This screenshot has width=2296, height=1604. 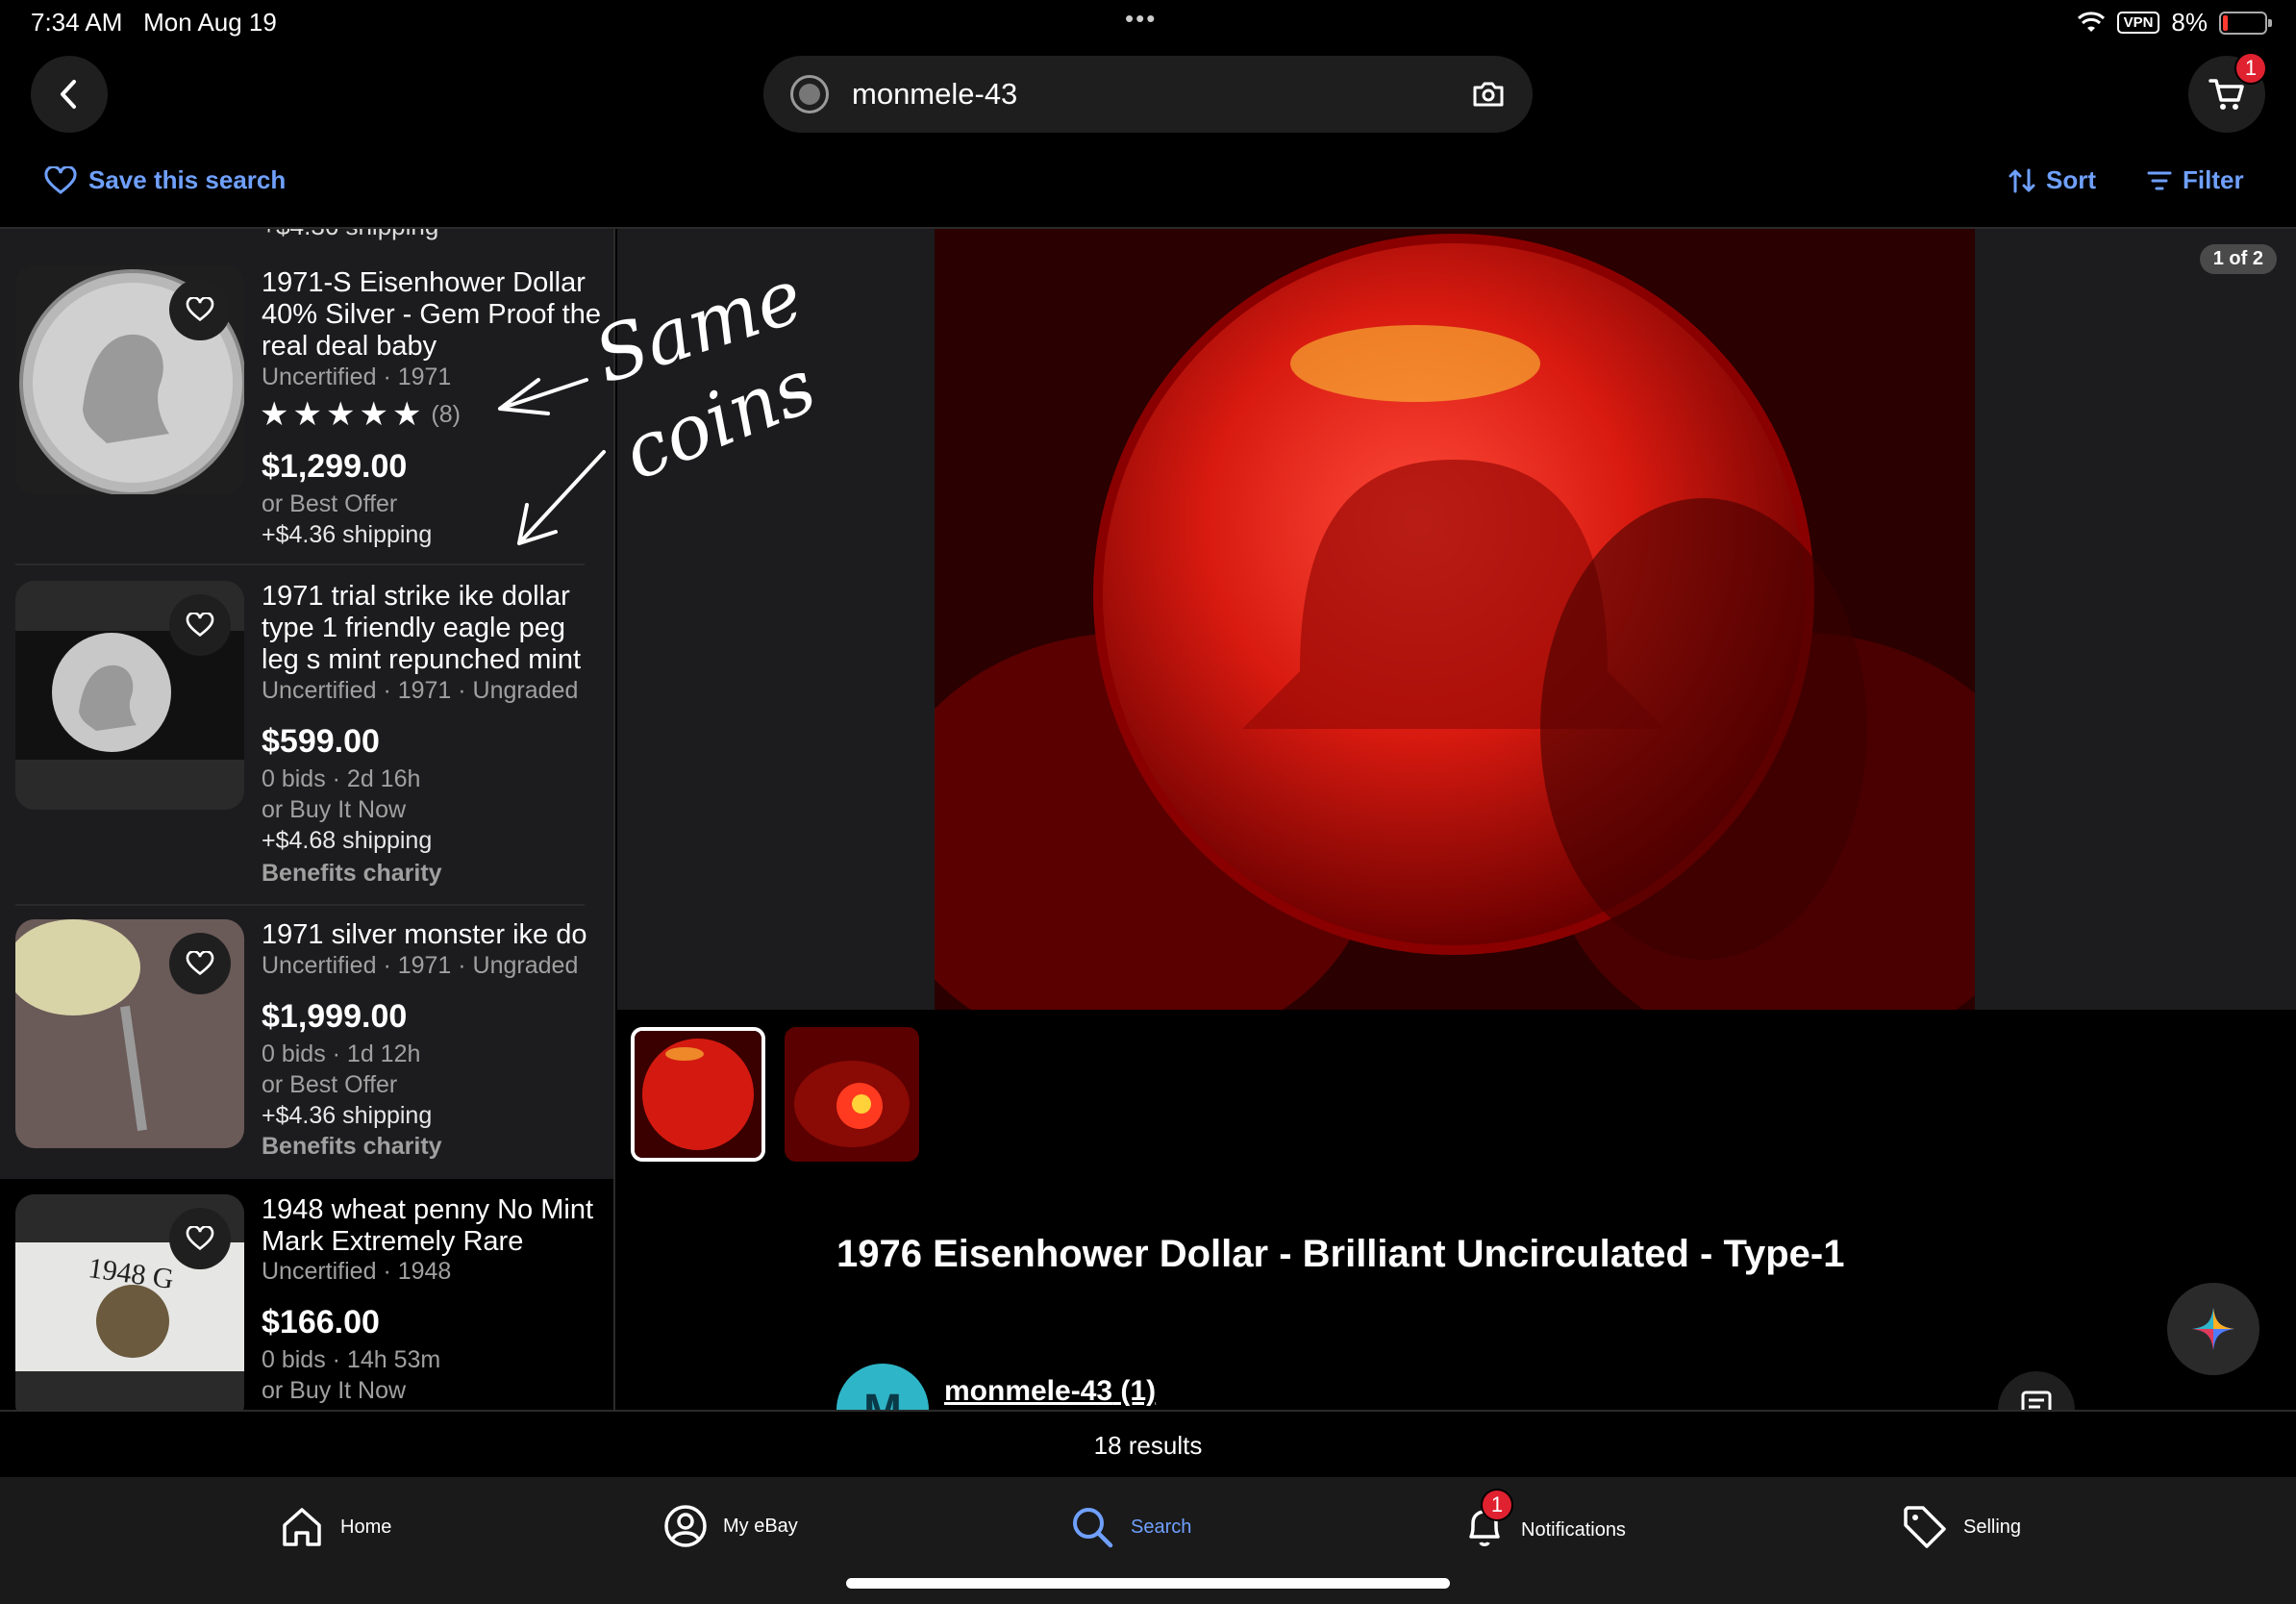 I want to click on search-input: monmele-43, so click(x=1148, y=94).